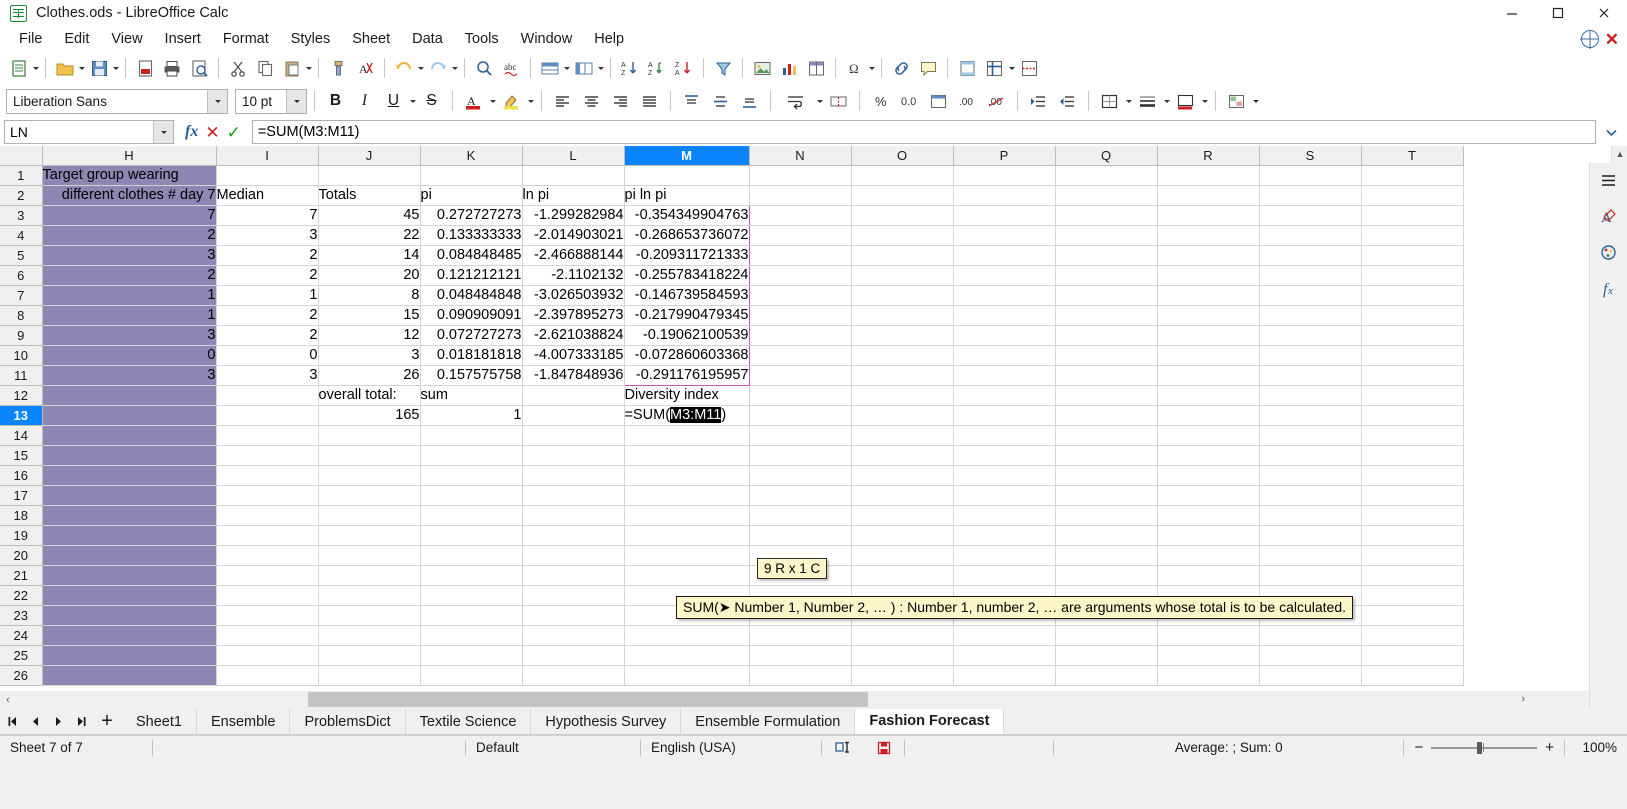 The image size is (1627, 809). Describe the element at coordinates (1310, 435) in the screenshot. I see `cell-S14` at that location.